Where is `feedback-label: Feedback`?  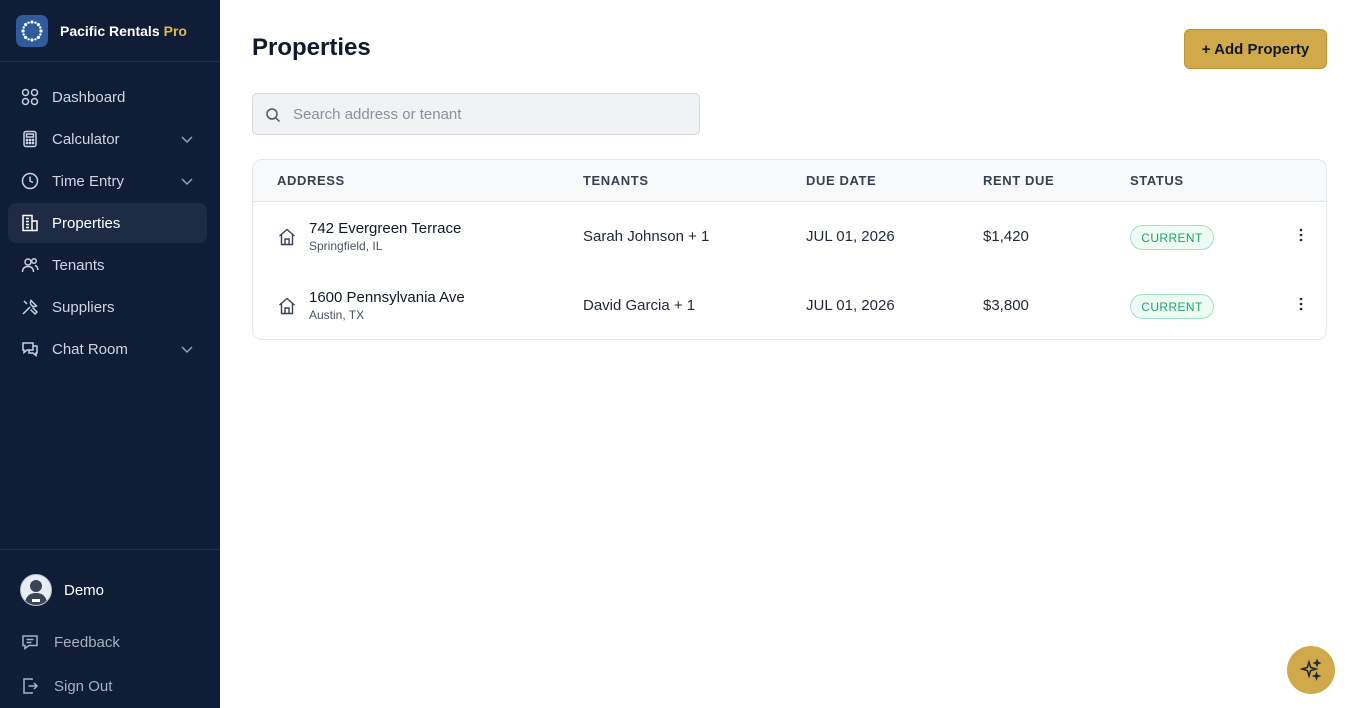
feedback-label: Feedback is located at coordinates (87, 642).